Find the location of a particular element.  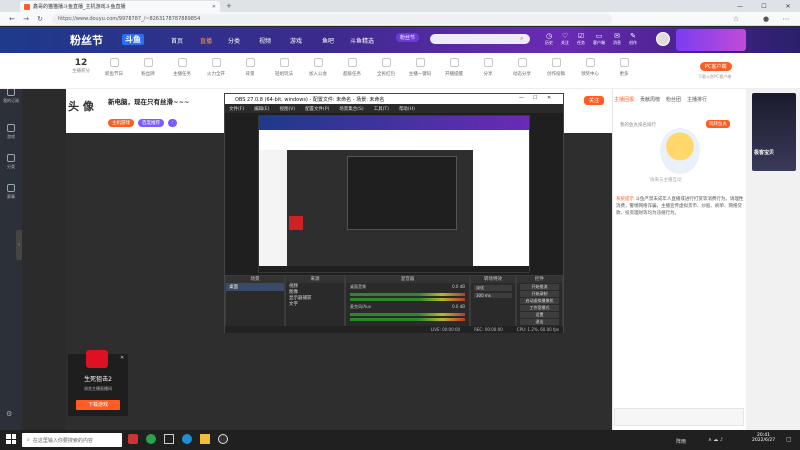

nav-video: 视频 is located at coordinates (265, 40).